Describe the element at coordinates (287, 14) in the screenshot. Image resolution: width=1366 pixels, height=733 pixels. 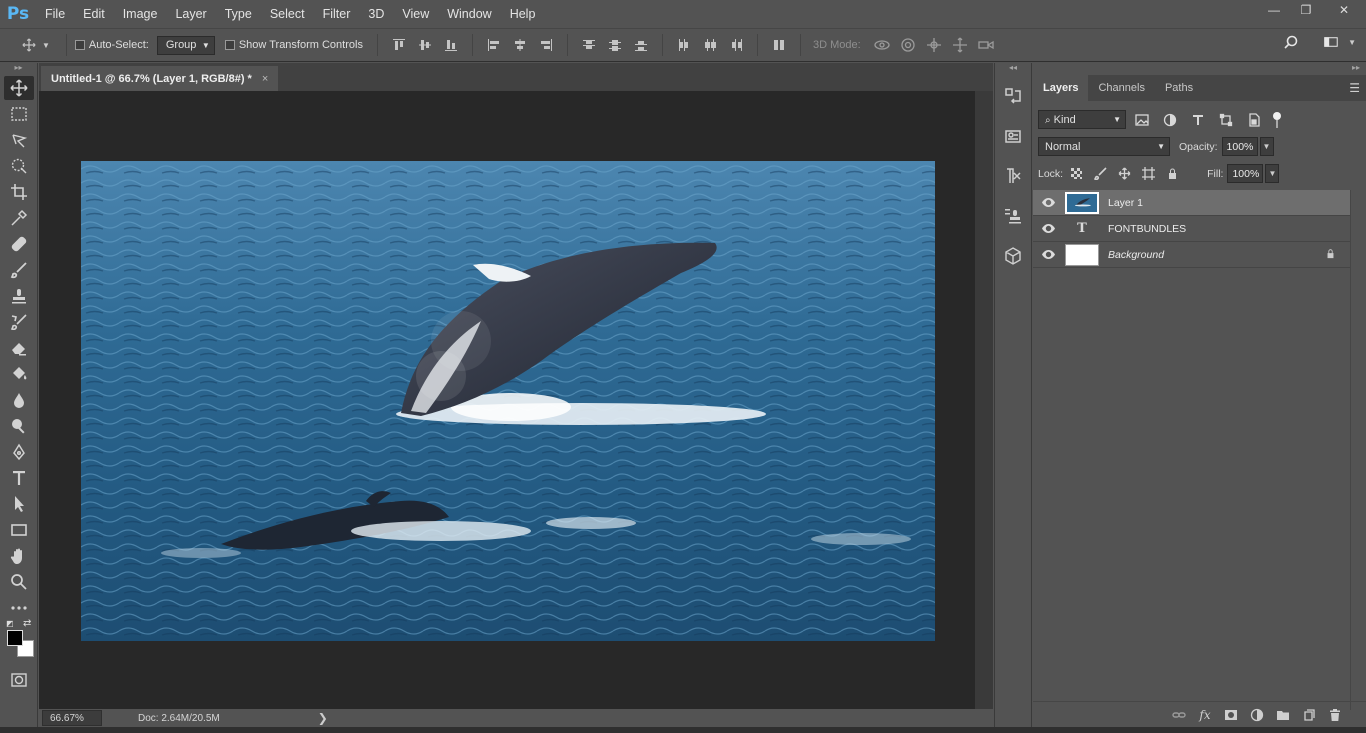
I see `menu-select: Select` at that location.